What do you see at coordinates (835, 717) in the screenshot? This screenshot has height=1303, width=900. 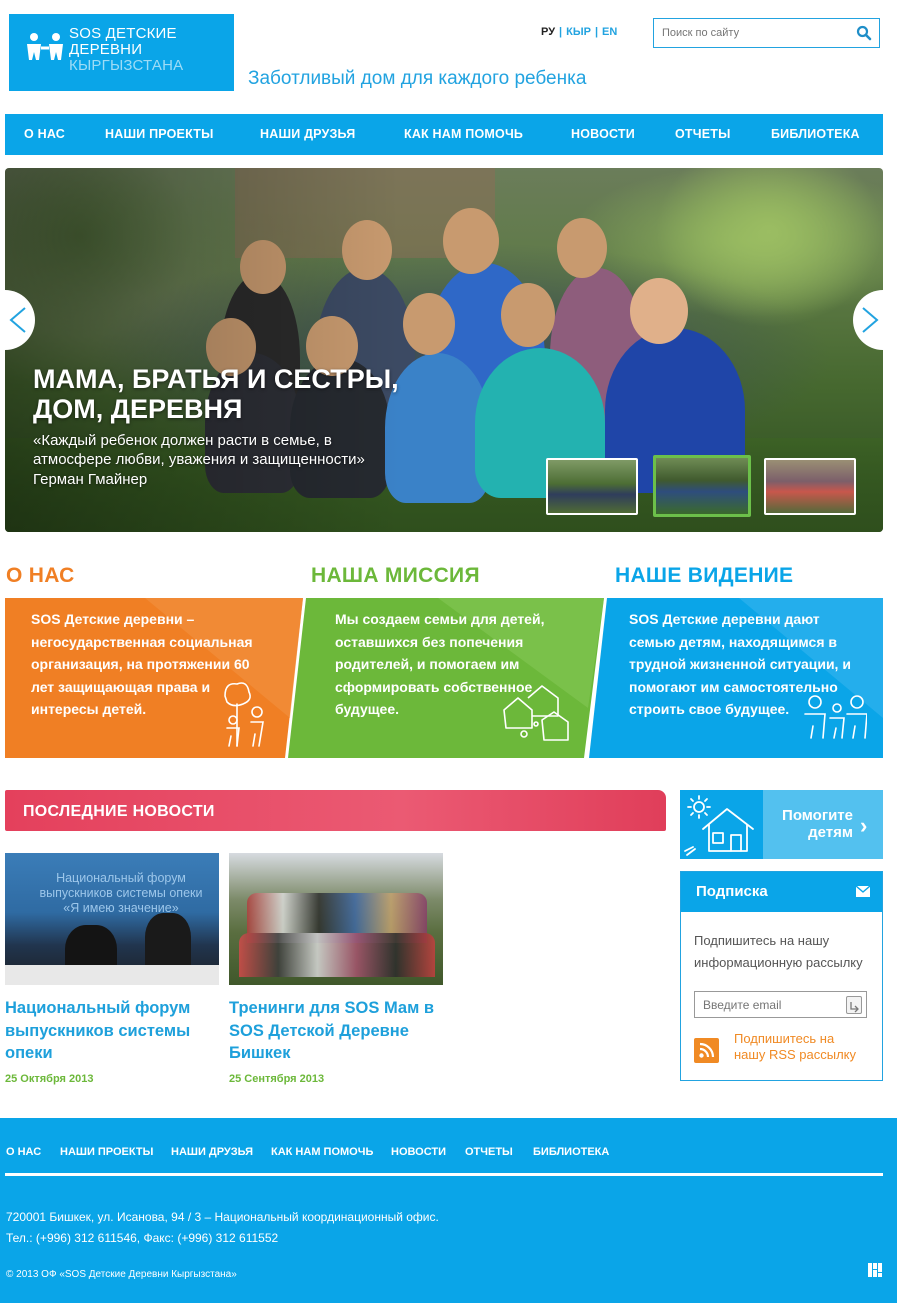 I see `family-icon` at bounding box center [835, 717].